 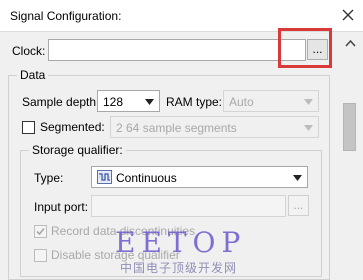 What do you see at coordinates (49, 178) in the screenshot?
I see `type-label: Type:` at bounding box center [49, 178].